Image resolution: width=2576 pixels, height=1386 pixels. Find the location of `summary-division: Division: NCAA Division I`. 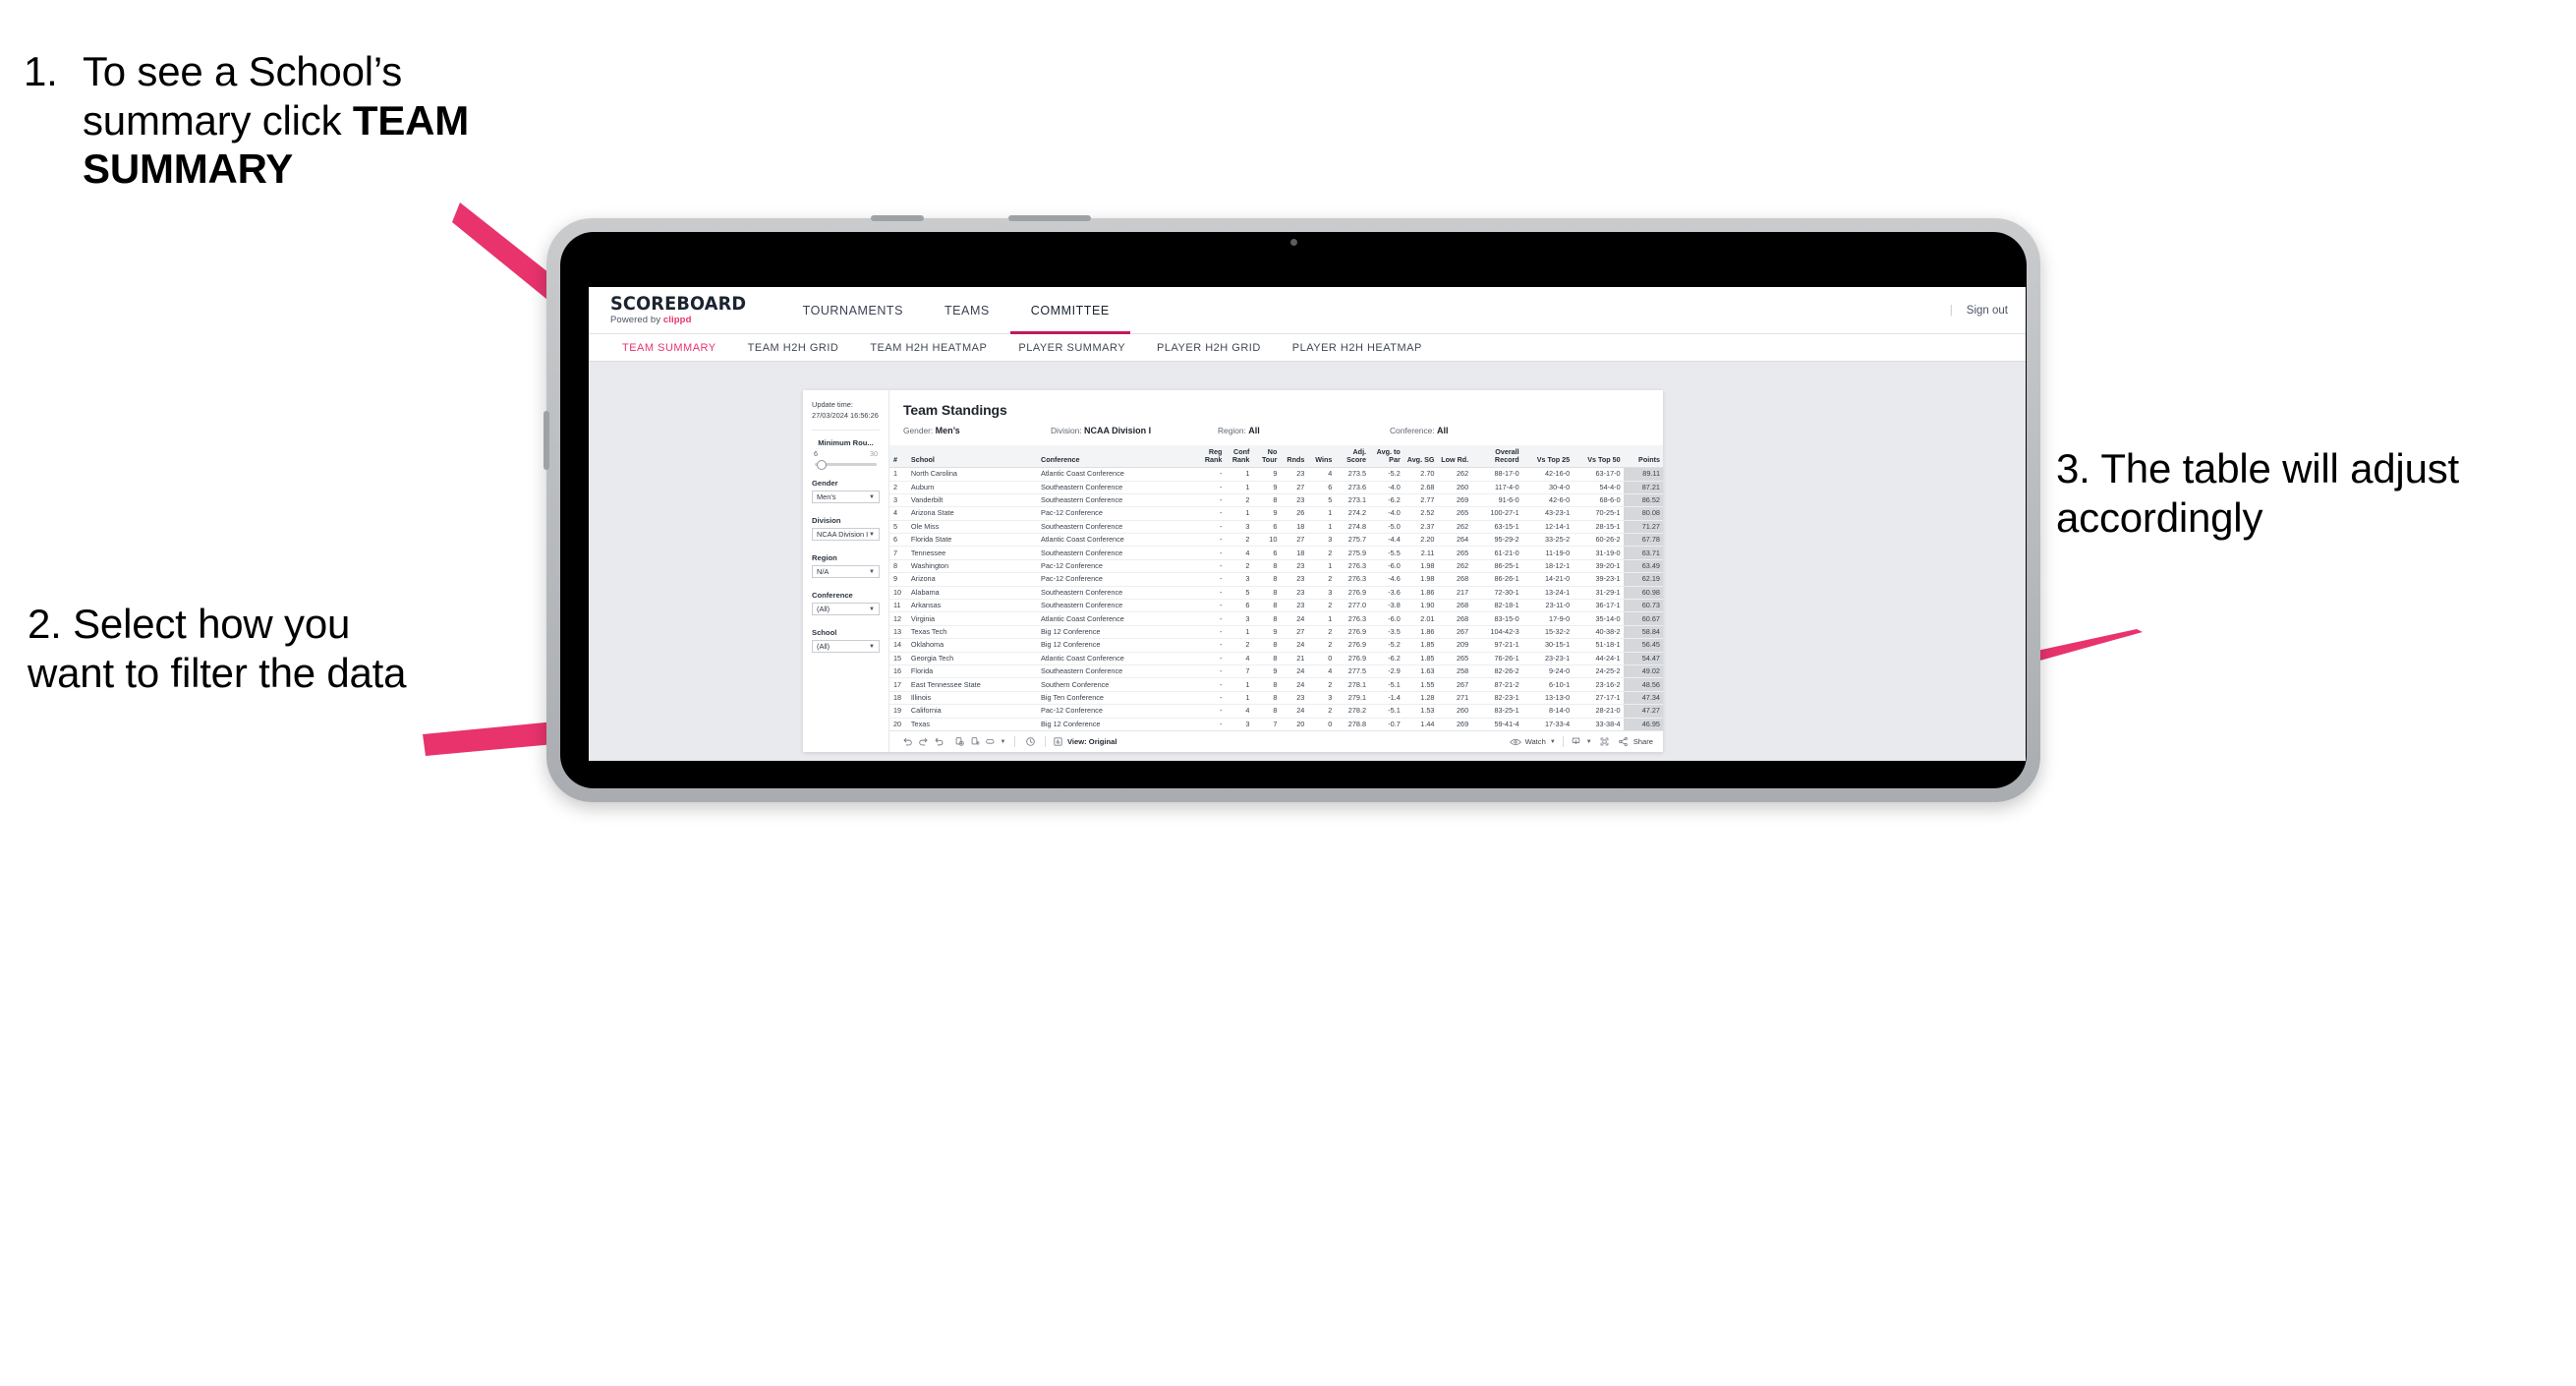

summary-division: Division: NCAA Division I is located at coordinates (1134, 431).